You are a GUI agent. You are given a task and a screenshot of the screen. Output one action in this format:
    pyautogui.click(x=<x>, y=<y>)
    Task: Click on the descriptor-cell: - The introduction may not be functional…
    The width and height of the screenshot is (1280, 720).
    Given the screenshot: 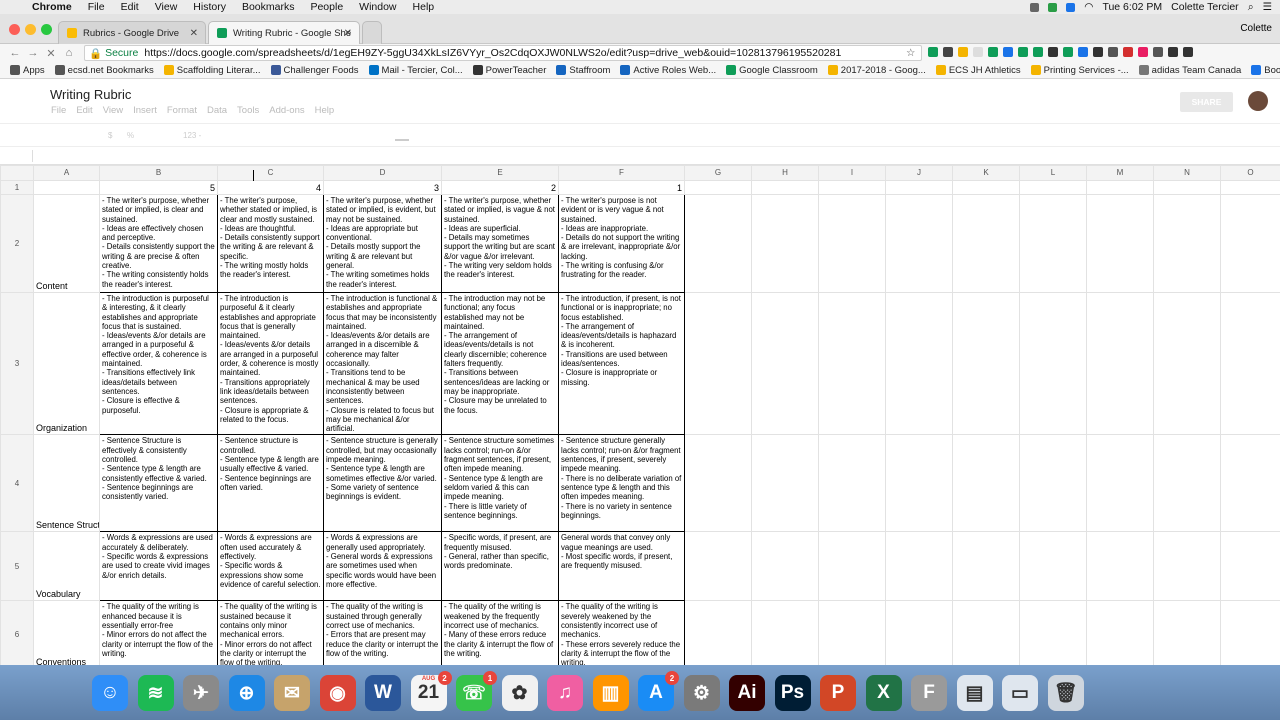 What is the action you would take?
    pyautogui.click(x=500, y=363)
    